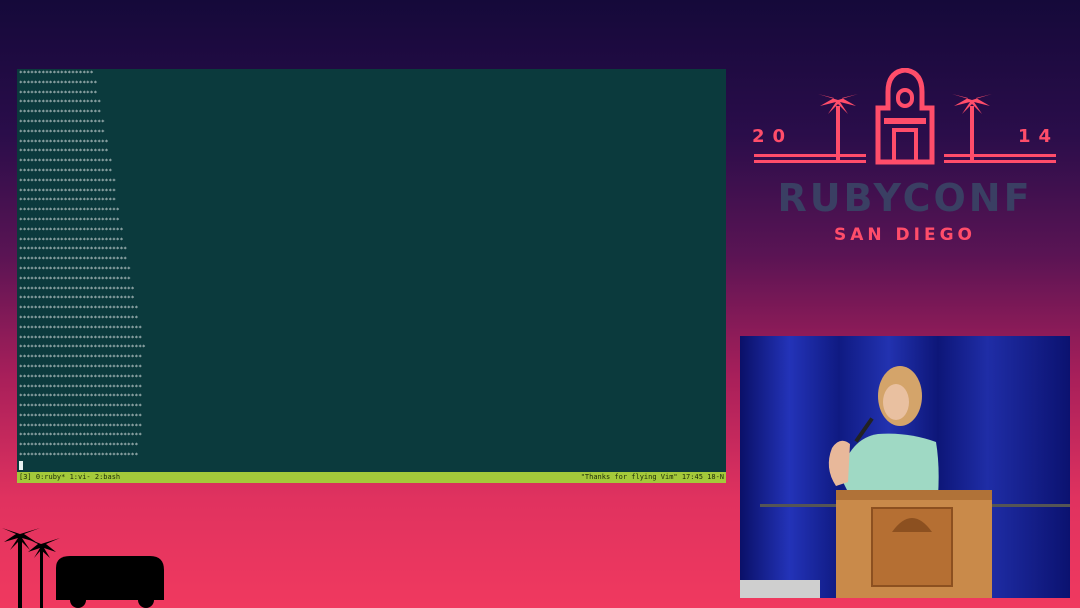 Image resolution: width=1080 pixels, height=608 pixels. Describe the element at coordinates (83, 568) in the screenshot. I see `palm-bus-icon` at that location.